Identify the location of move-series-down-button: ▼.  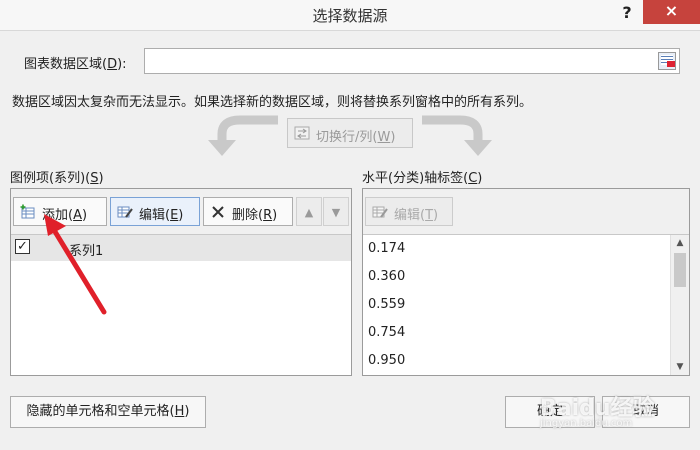
(336, 211).